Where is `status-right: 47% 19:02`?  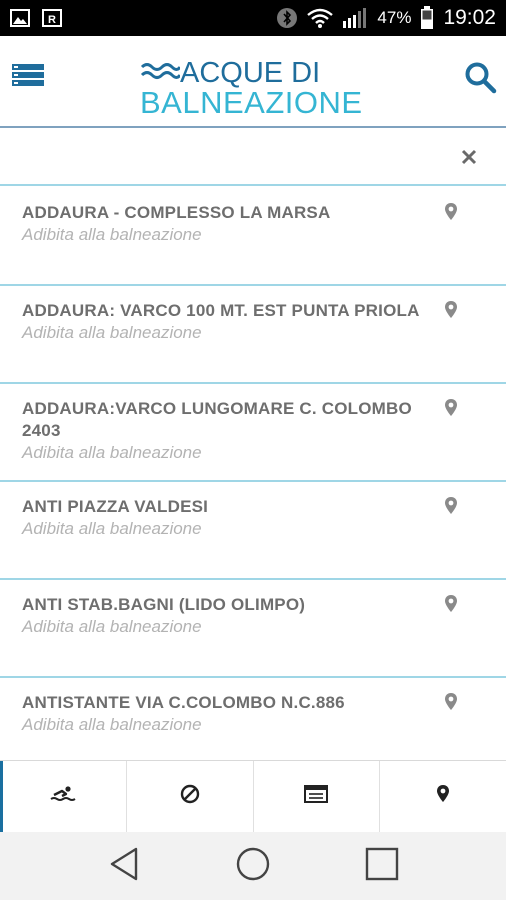
status-right: 47% 19:02 is located at coordinates (386, 18).